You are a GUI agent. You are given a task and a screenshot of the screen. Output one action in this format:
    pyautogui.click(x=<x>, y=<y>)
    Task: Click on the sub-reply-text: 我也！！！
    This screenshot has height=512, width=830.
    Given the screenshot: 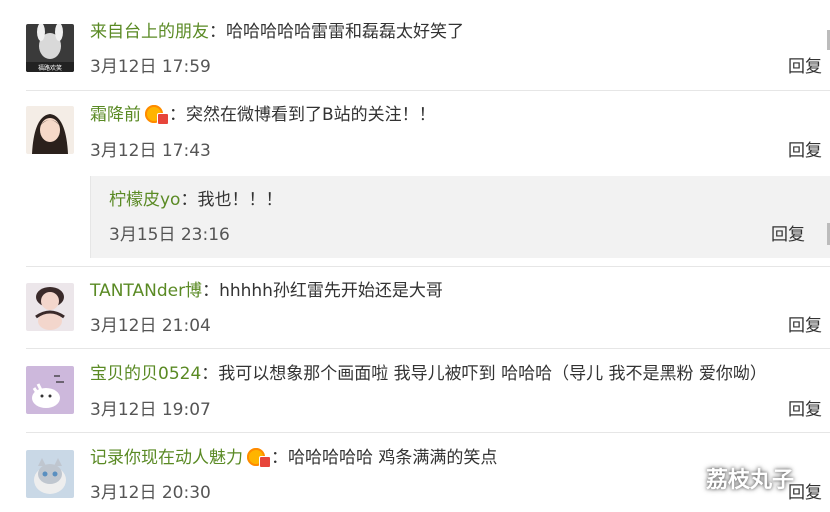 What is the action you would take?
    pyautogui.click(x=240, y=200)
    